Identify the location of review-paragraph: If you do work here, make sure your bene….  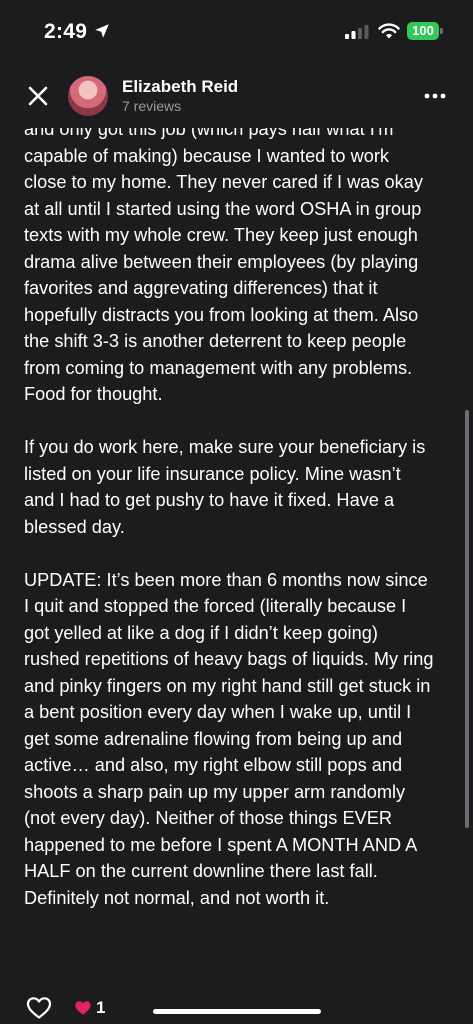
(225, 487).